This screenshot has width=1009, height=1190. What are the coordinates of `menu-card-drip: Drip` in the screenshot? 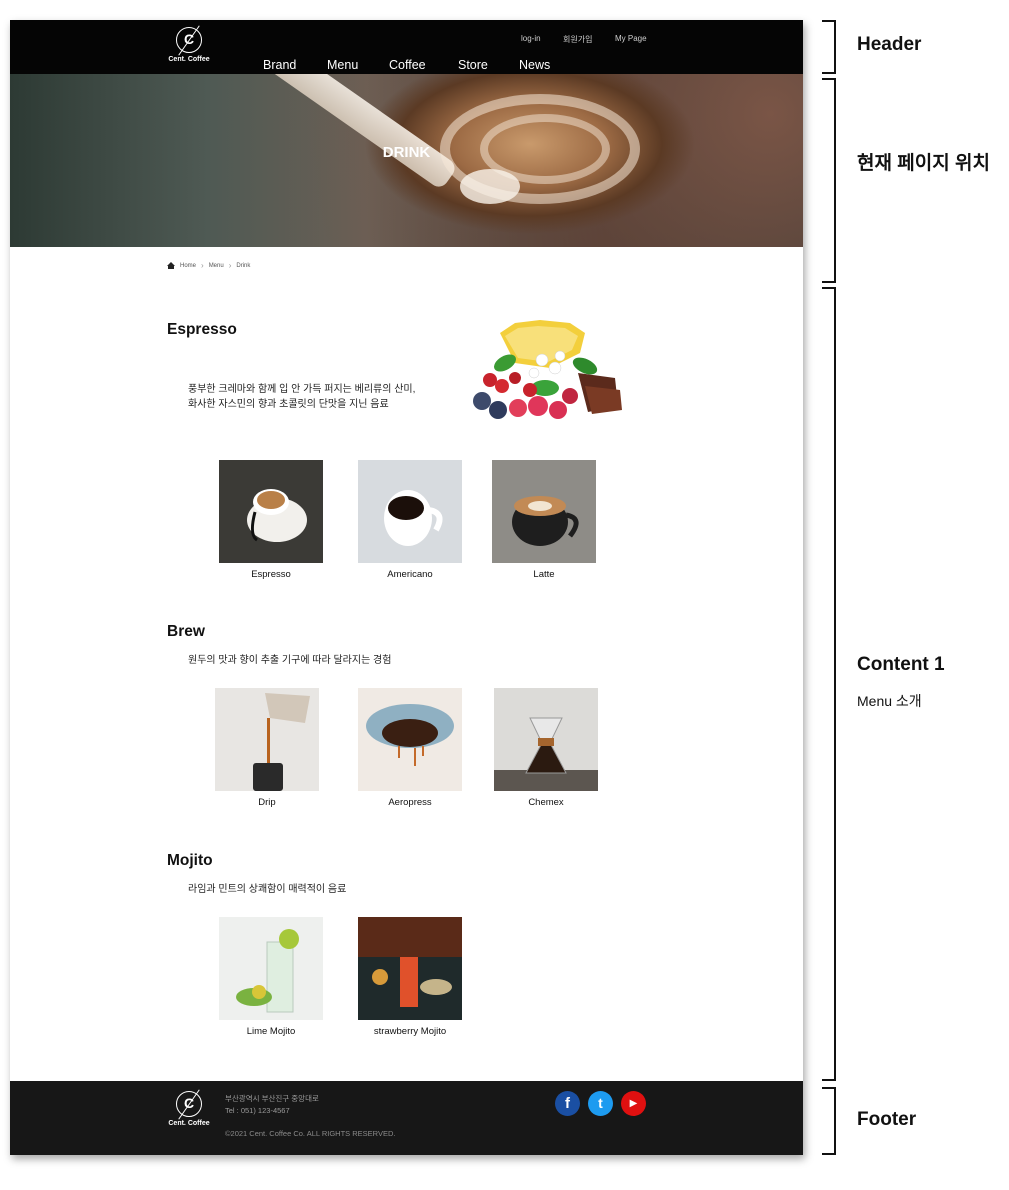 It's located at (267, 748).